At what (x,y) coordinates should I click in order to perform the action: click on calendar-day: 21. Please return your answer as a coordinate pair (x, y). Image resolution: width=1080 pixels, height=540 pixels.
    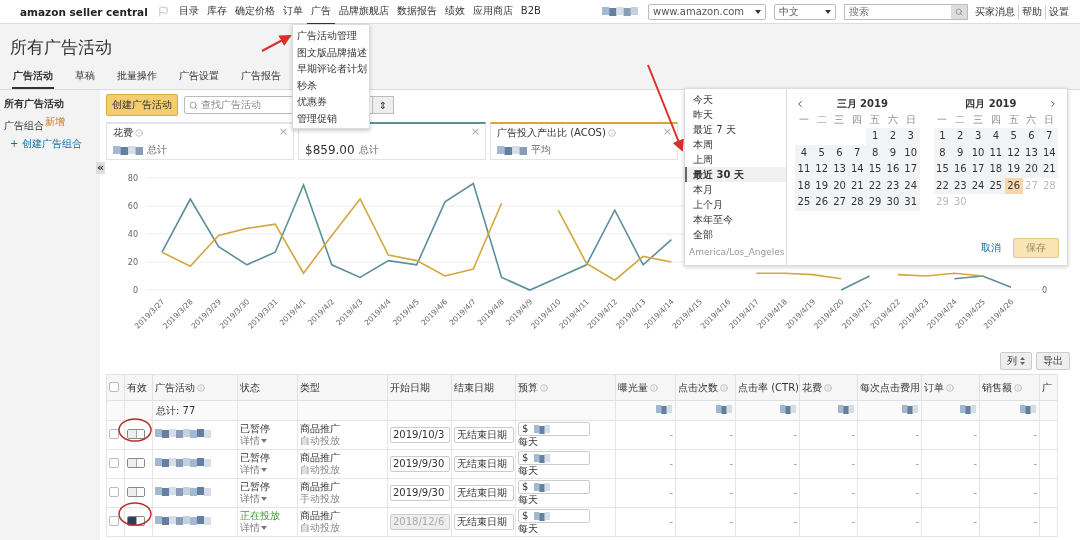
    Looking at the image, I should click on (1049, 169).